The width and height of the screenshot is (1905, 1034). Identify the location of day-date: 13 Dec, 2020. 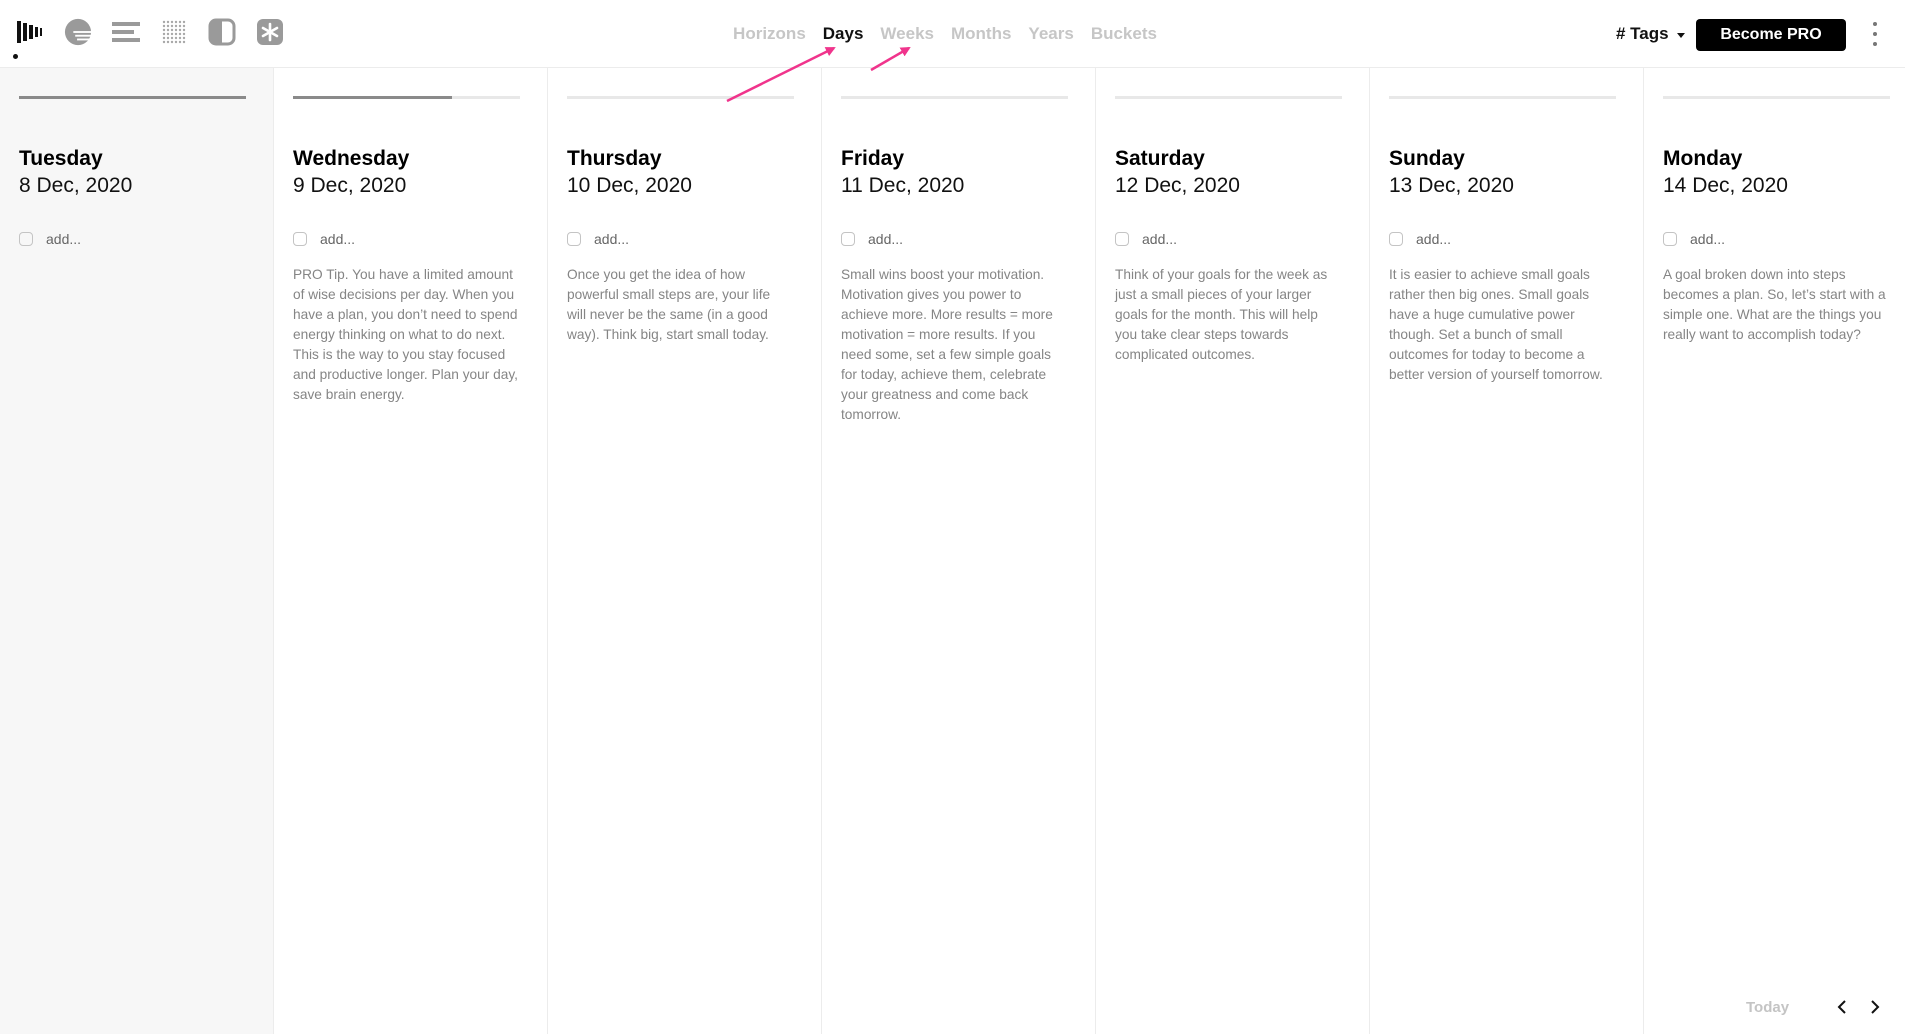
(1451, 185).